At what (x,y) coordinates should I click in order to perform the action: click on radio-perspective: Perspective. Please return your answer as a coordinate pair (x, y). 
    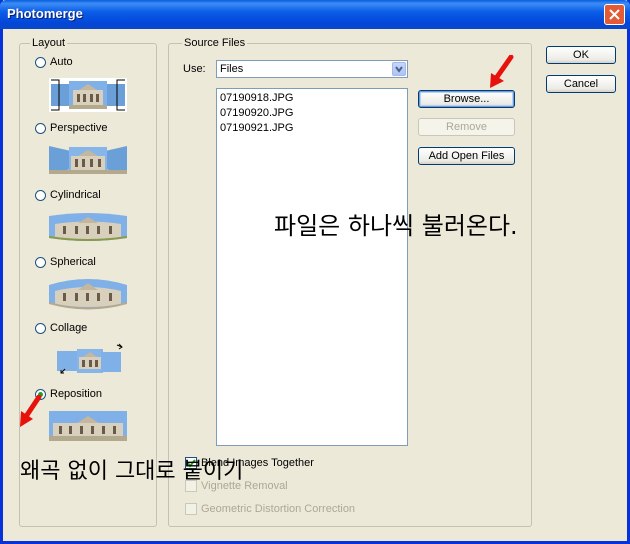
    Looking at the image, I should click on (71, 128).